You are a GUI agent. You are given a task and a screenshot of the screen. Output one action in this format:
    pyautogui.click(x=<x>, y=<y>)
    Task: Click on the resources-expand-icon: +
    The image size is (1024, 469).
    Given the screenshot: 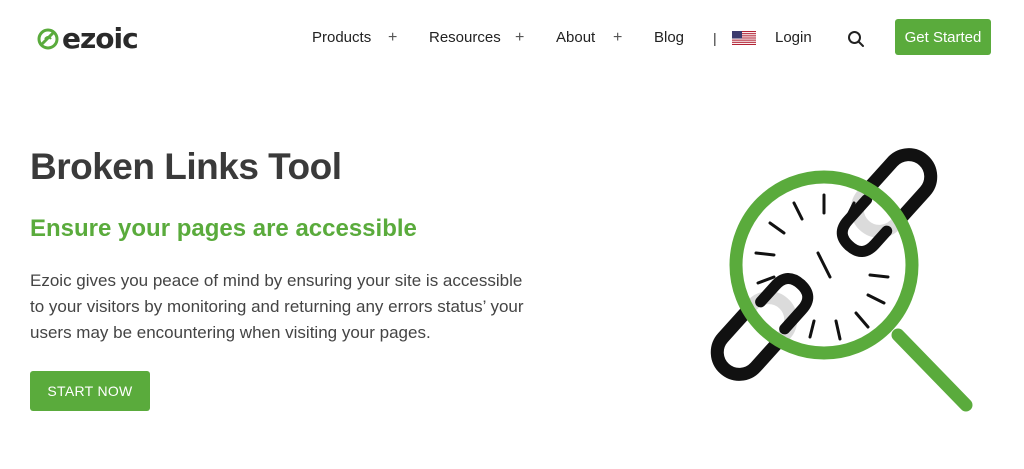 What is the action you would take?
    pyautogui.click(x=519, y=38)
    